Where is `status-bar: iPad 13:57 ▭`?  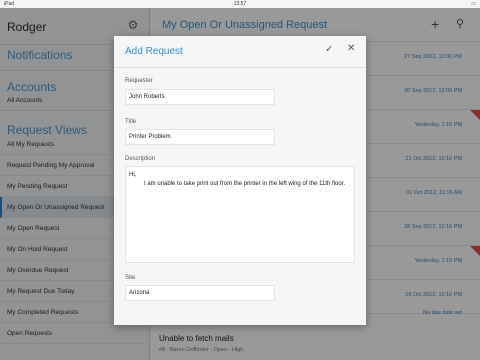
status-bar: iPad 13:57 ▭ is located at coordinates (240, 4).